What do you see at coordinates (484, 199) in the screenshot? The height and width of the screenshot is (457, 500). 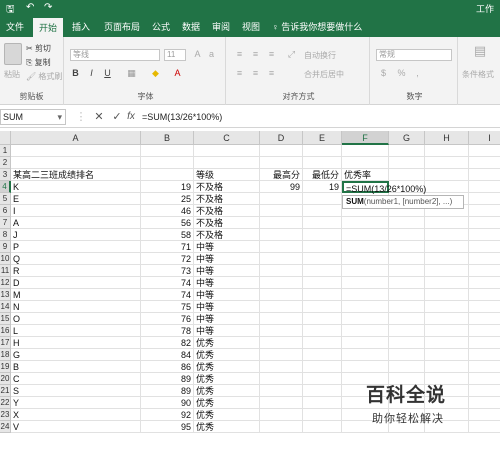 I see `cell-i5` at bounding box center [484, 199].